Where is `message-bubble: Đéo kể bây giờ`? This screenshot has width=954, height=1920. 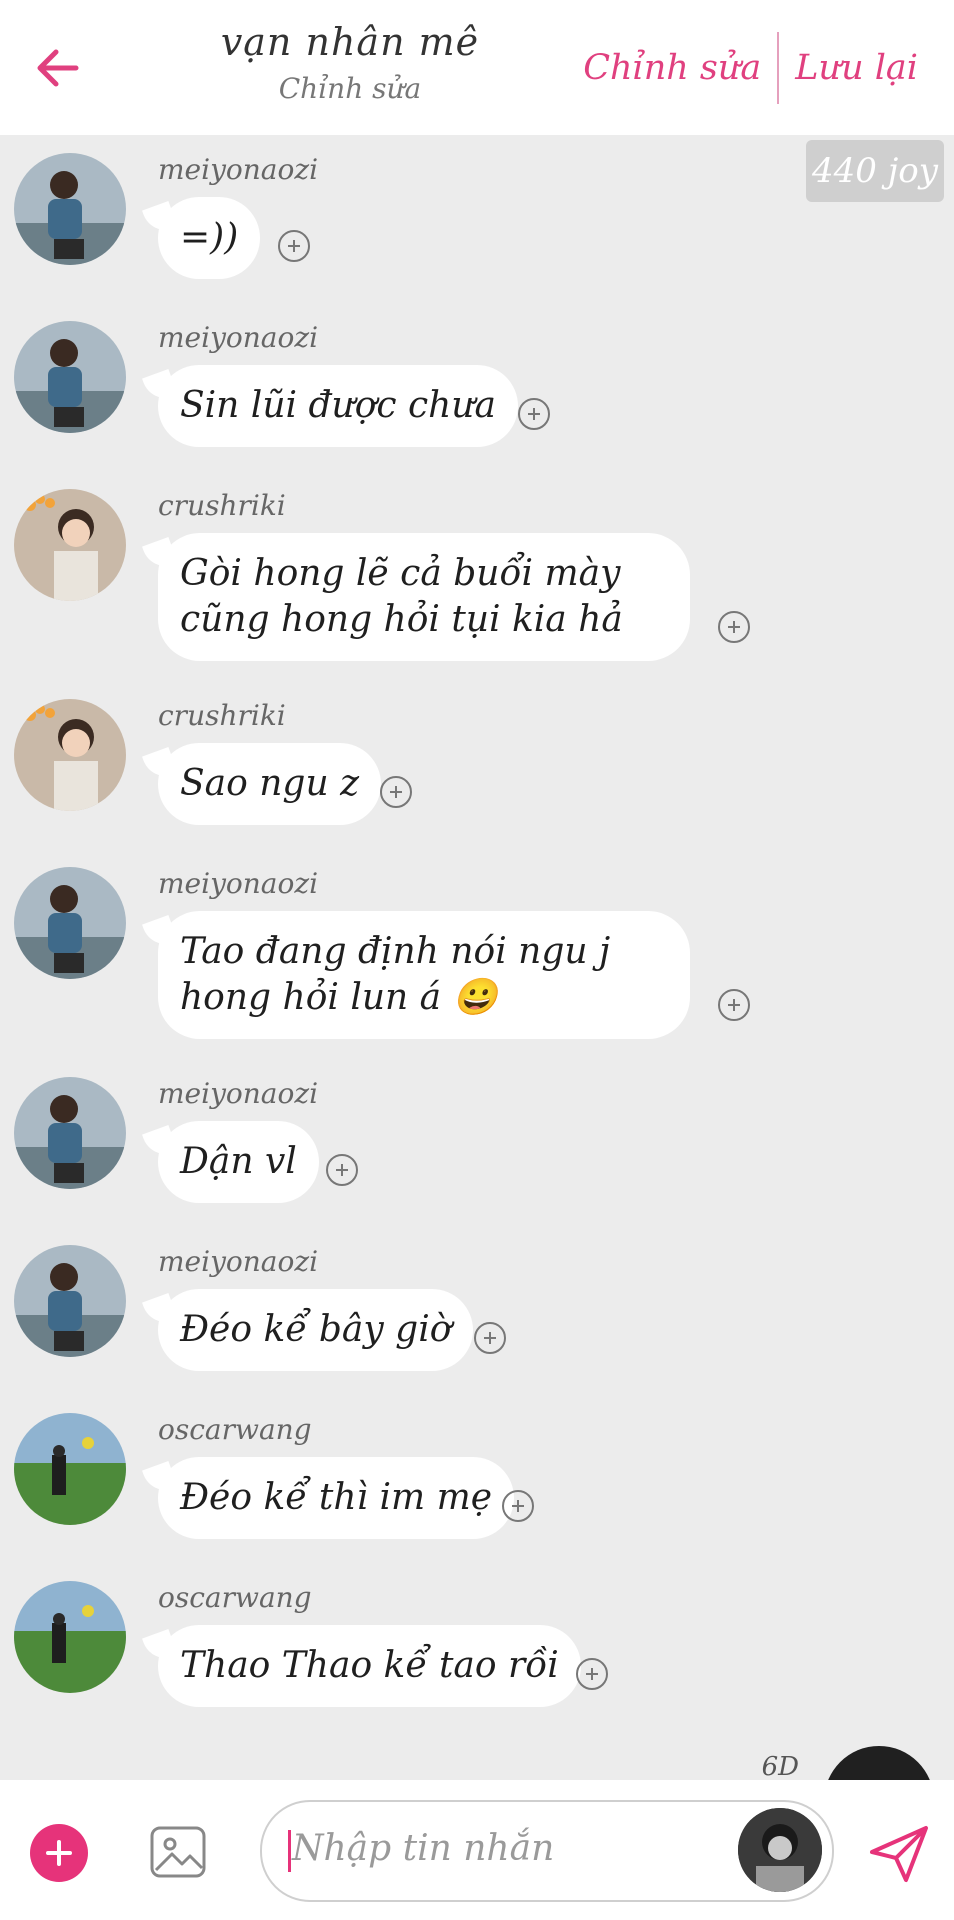 message-bubble: Đéo kể bây giờ is located at coordinates (316, 1330).